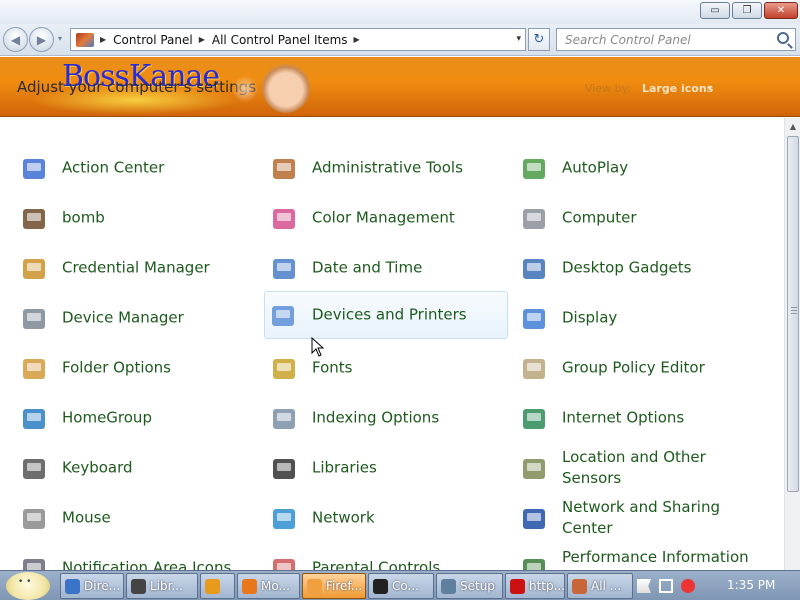  I want to click on breadcrumb-control-panel: Control Panel, so click(153, 40).